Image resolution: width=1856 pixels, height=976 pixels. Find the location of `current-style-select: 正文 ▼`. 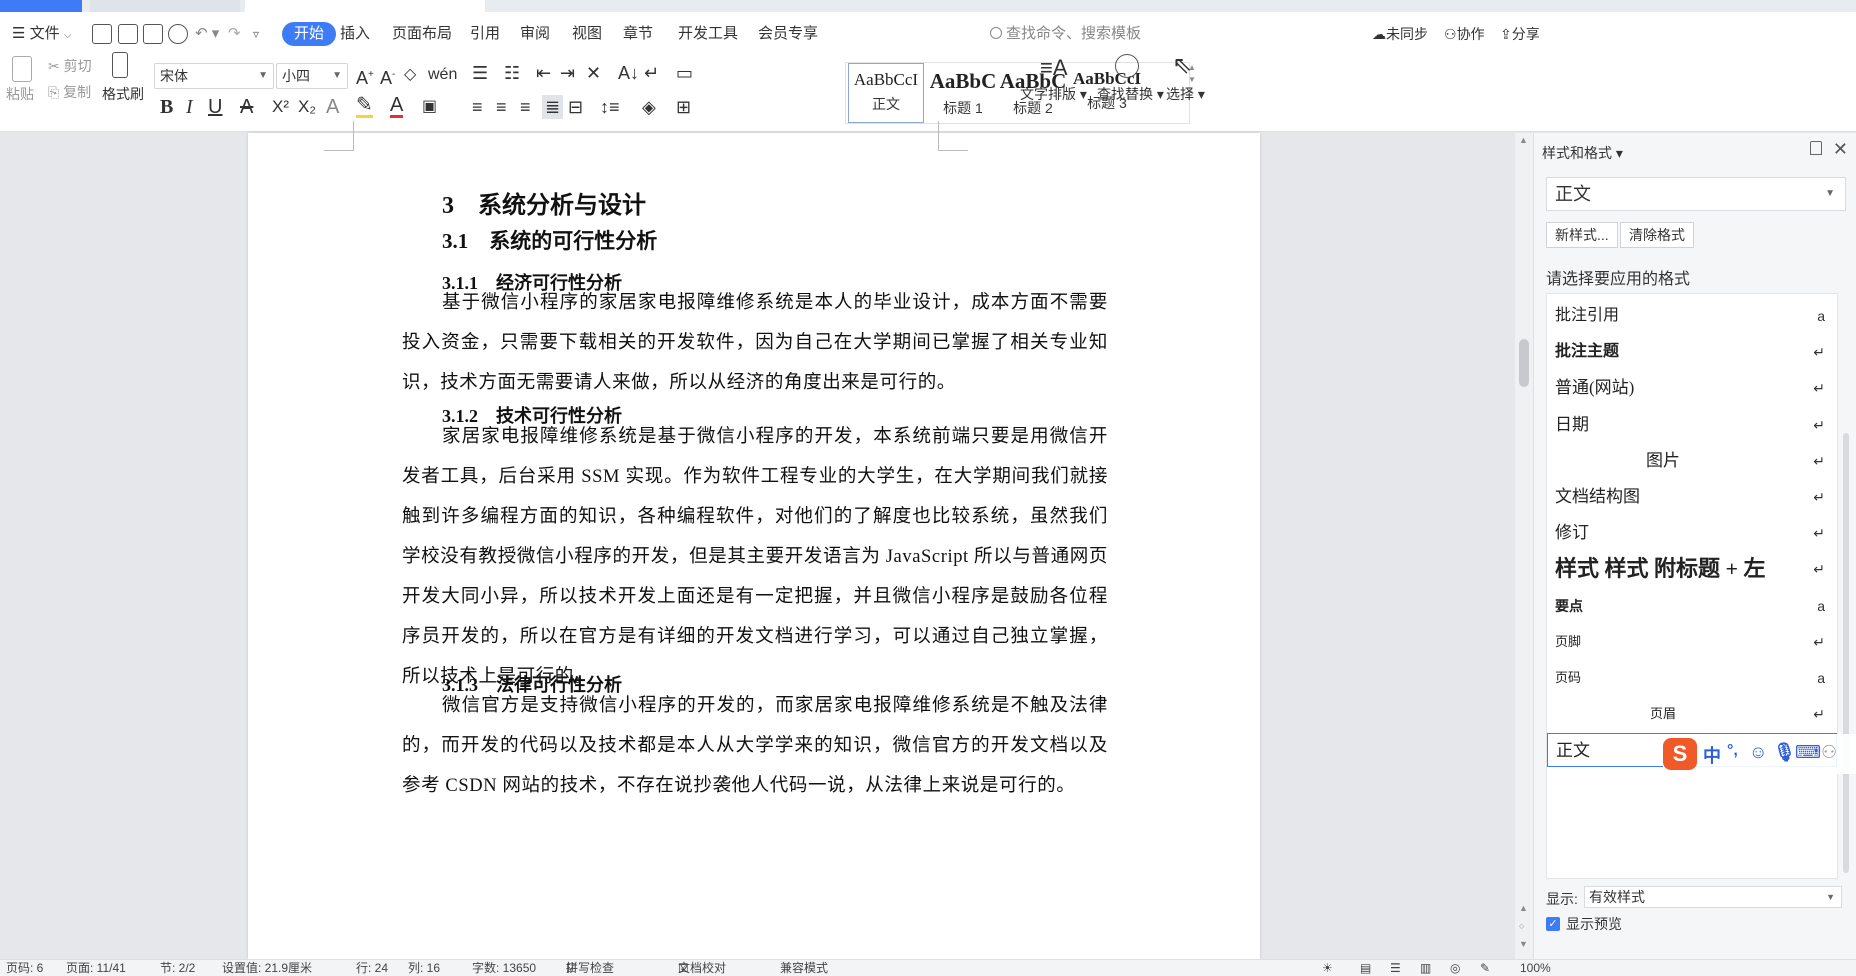

current-style-select: 正文 ▼ is located at coordinates (1696, 194).